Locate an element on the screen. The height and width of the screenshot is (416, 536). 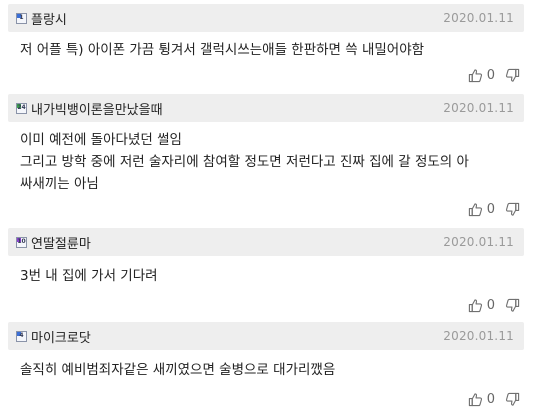
comment-text: 솔직히 예비범죄자같은 새끼였으면 술병으로 대가리깼음 is located at coordinates (178, 370).